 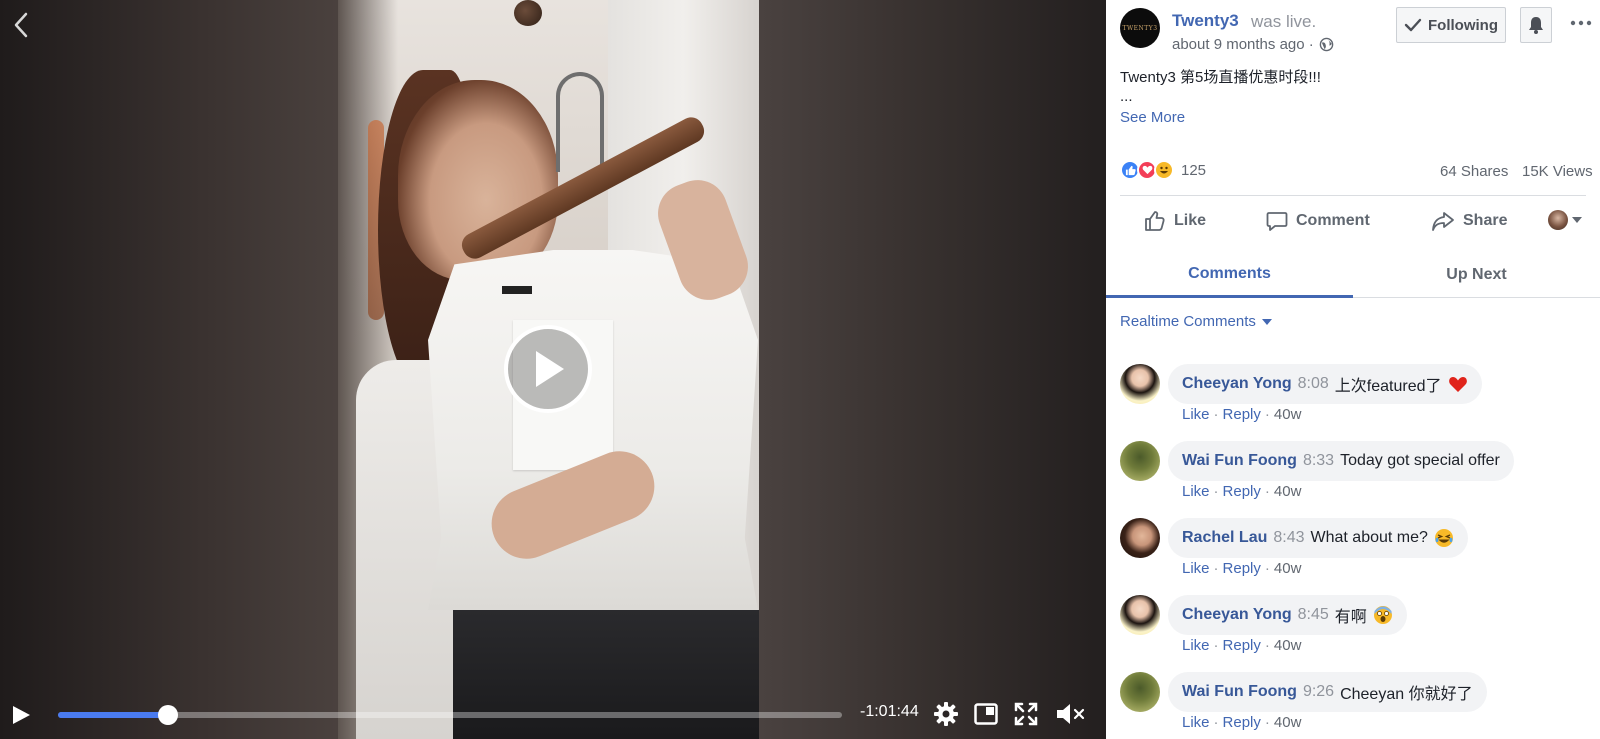 I want to click on user-avatar, so click(x=1558, y=220).